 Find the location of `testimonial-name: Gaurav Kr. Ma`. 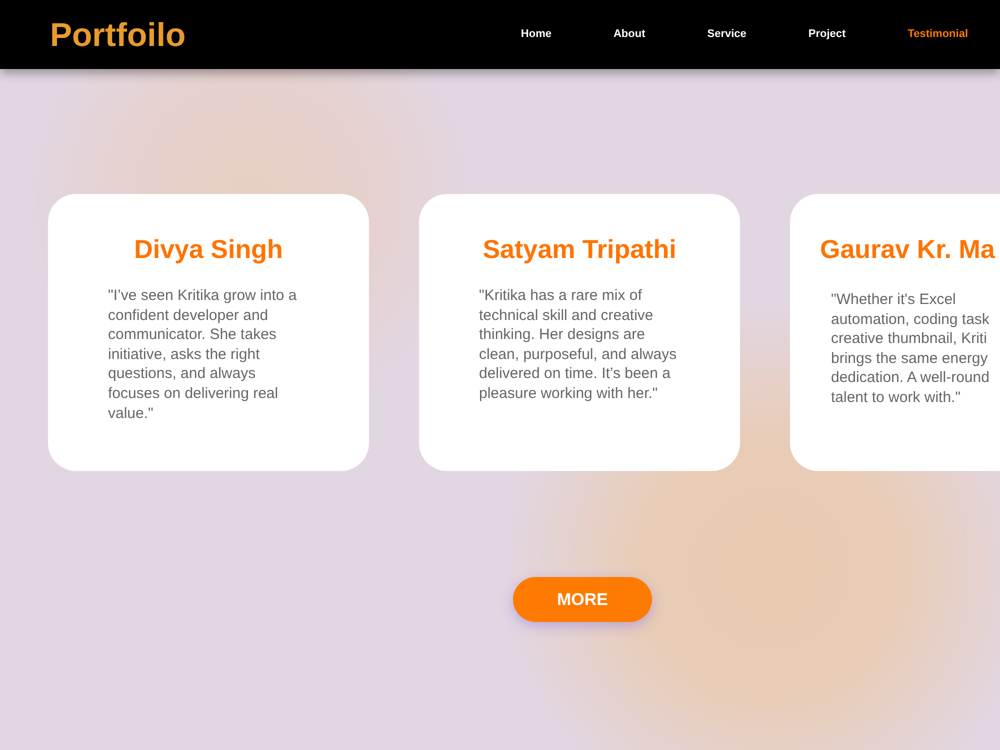

testimonial-name: Gaurav Kr. Ma is located at coordinates (907, 249).